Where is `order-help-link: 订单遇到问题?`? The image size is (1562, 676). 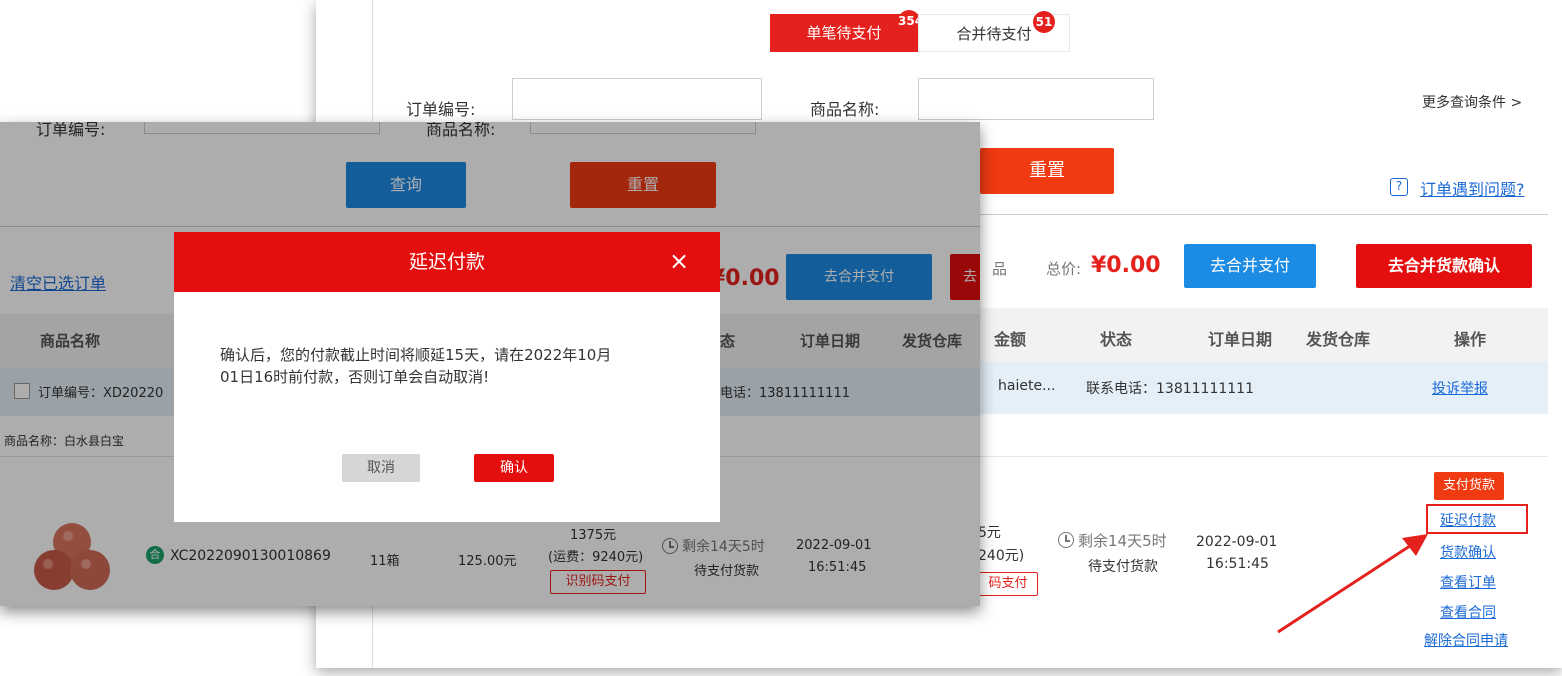 order-help-link: 订单遇到问题? is located at coordinates (1472, 188).